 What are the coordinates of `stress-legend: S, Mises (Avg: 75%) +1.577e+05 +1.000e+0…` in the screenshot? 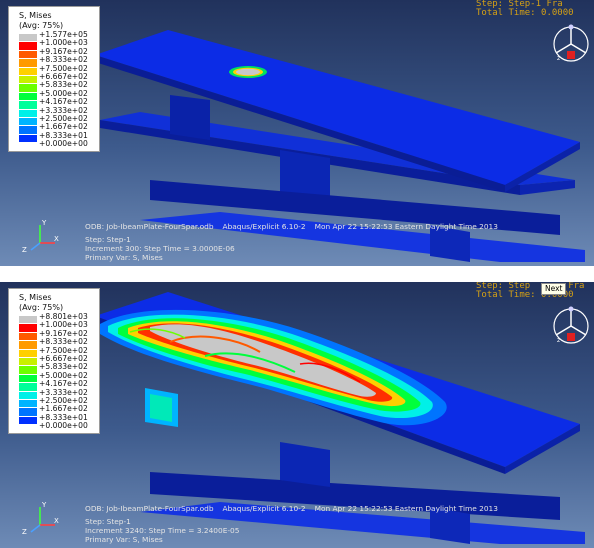 It's located at (54, 79).